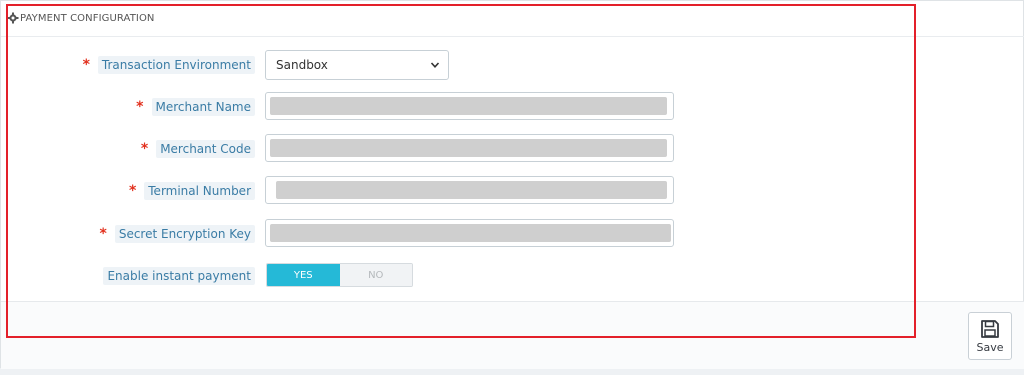 The height and width of the screenshot is (375, 1024). What do you see at coordinates (512, 278) in the screenshot?
I see `form-row-enable-instant-payment: Enable instant payment YES NO` at bounding box center [512, 278].